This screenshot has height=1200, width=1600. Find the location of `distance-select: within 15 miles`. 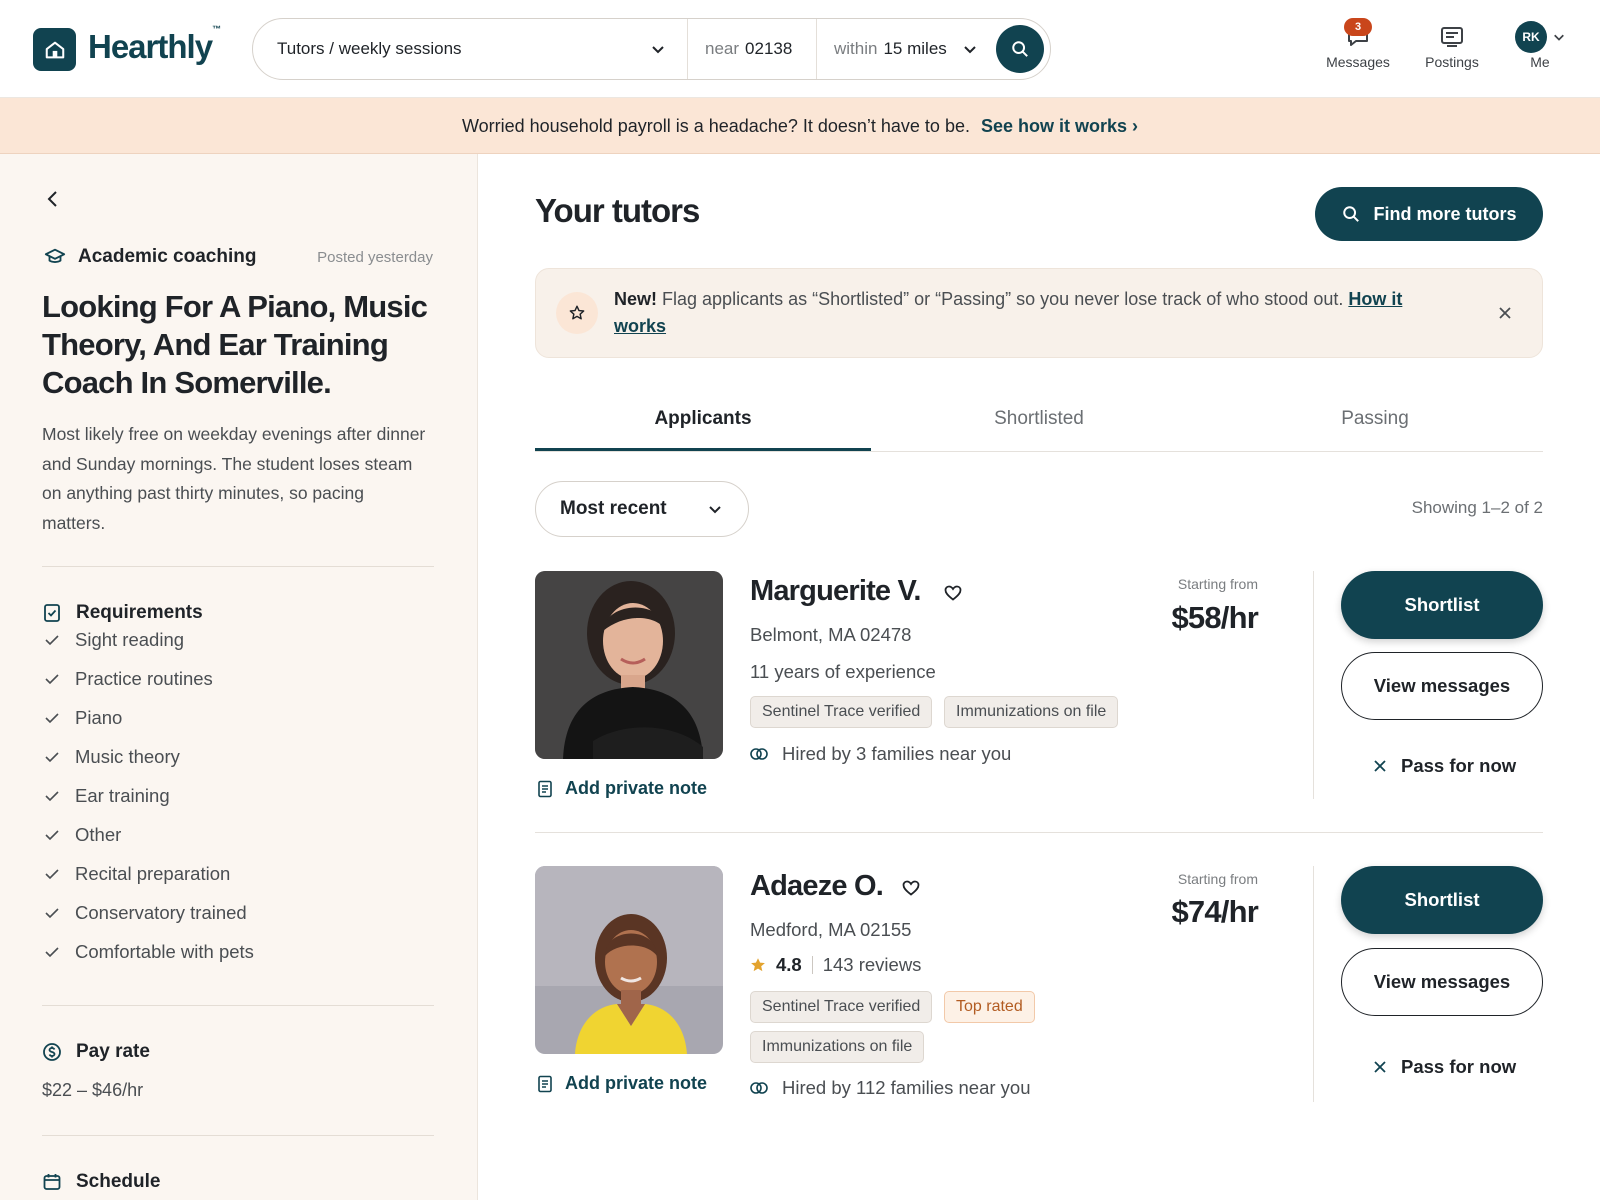

distance-select: within 15 miles is located at coordinates (890, 49).